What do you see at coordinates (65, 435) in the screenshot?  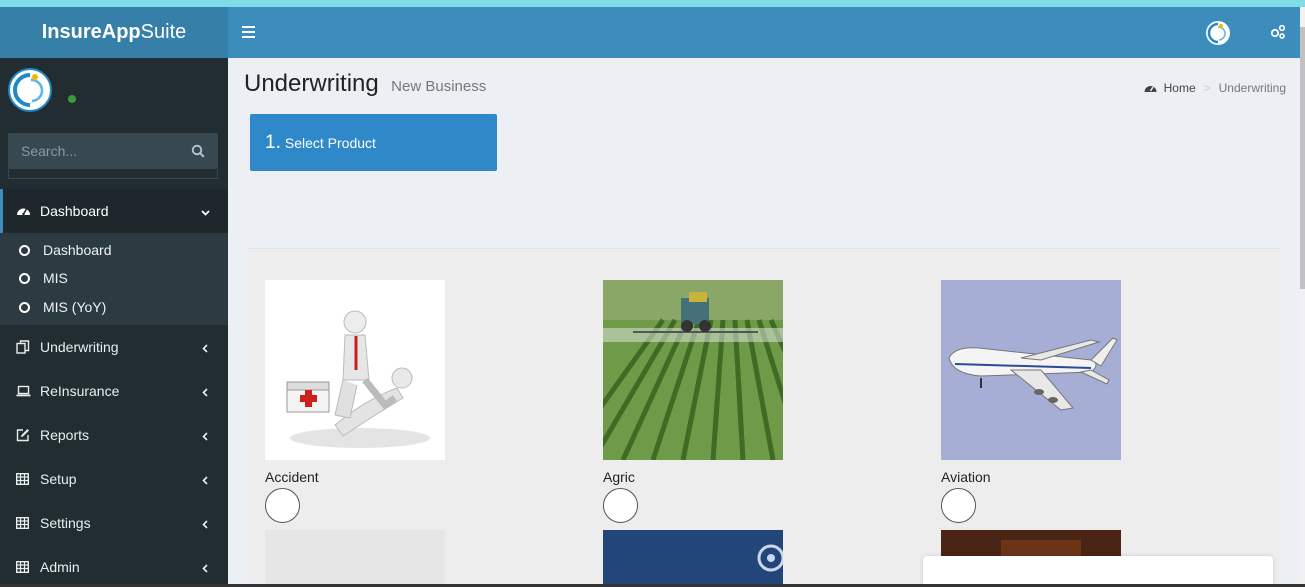 I see `sidebar-item-label: Reports` at bounding box center [65, 435].